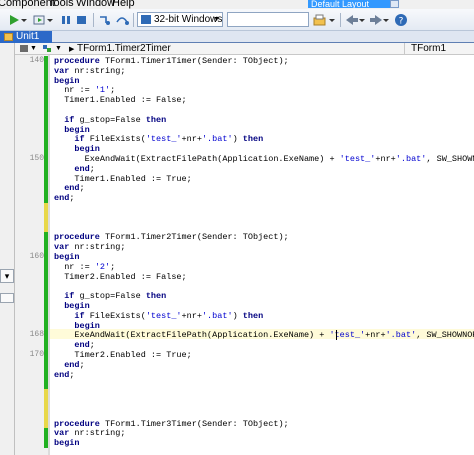 Image resolution: width=474 pixels, height=455 pixels. I want to click on back-dropdown-icon, so click(362, 20).